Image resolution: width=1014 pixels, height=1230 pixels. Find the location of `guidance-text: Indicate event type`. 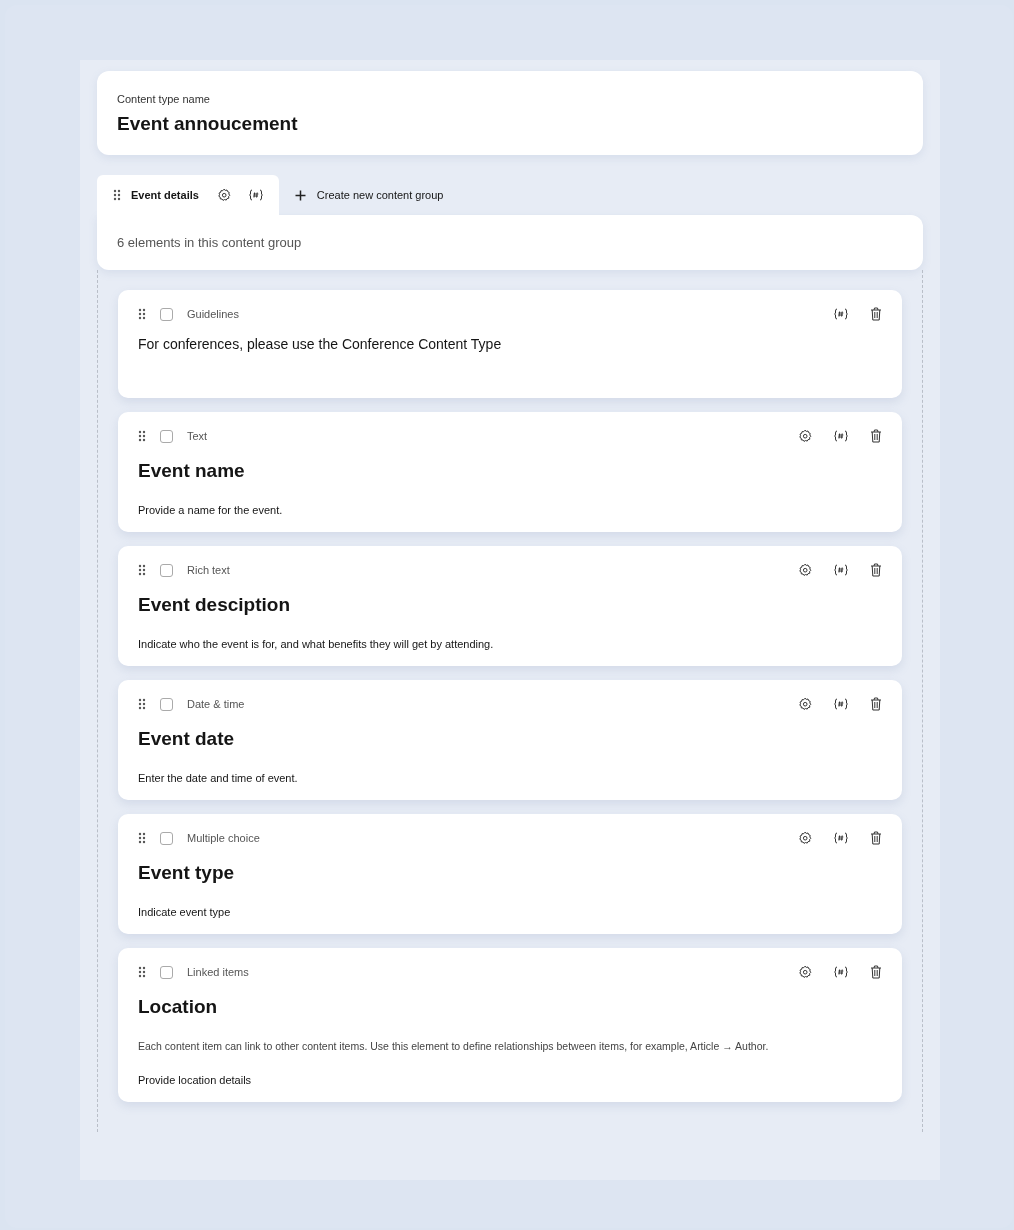

guidance-text: Indicate event type is located at coordinates (185, 912).